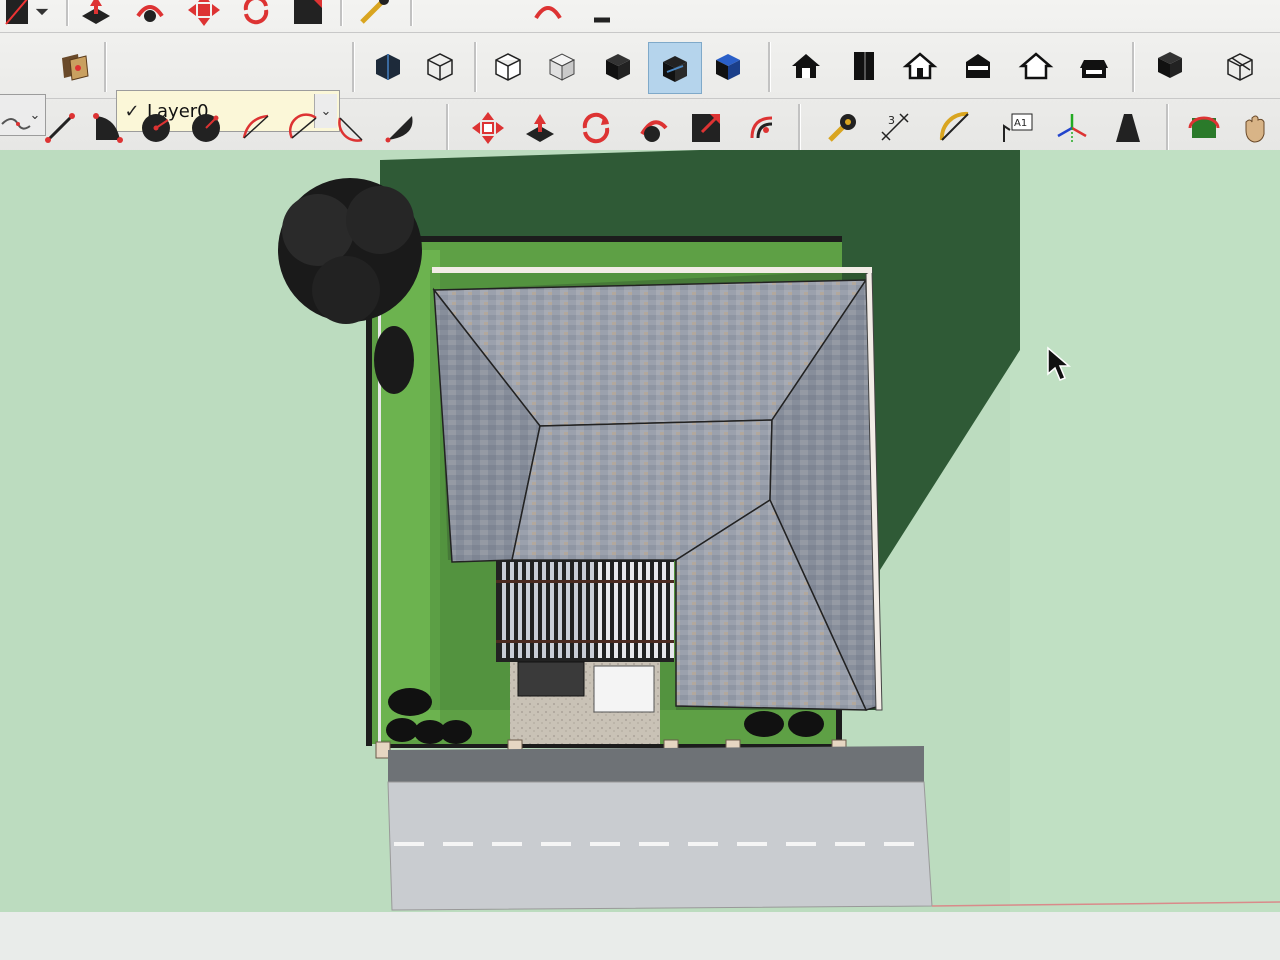  Describe the element at coordinates (1170, 66) in the screenshot. I see `components-icon` at that location.